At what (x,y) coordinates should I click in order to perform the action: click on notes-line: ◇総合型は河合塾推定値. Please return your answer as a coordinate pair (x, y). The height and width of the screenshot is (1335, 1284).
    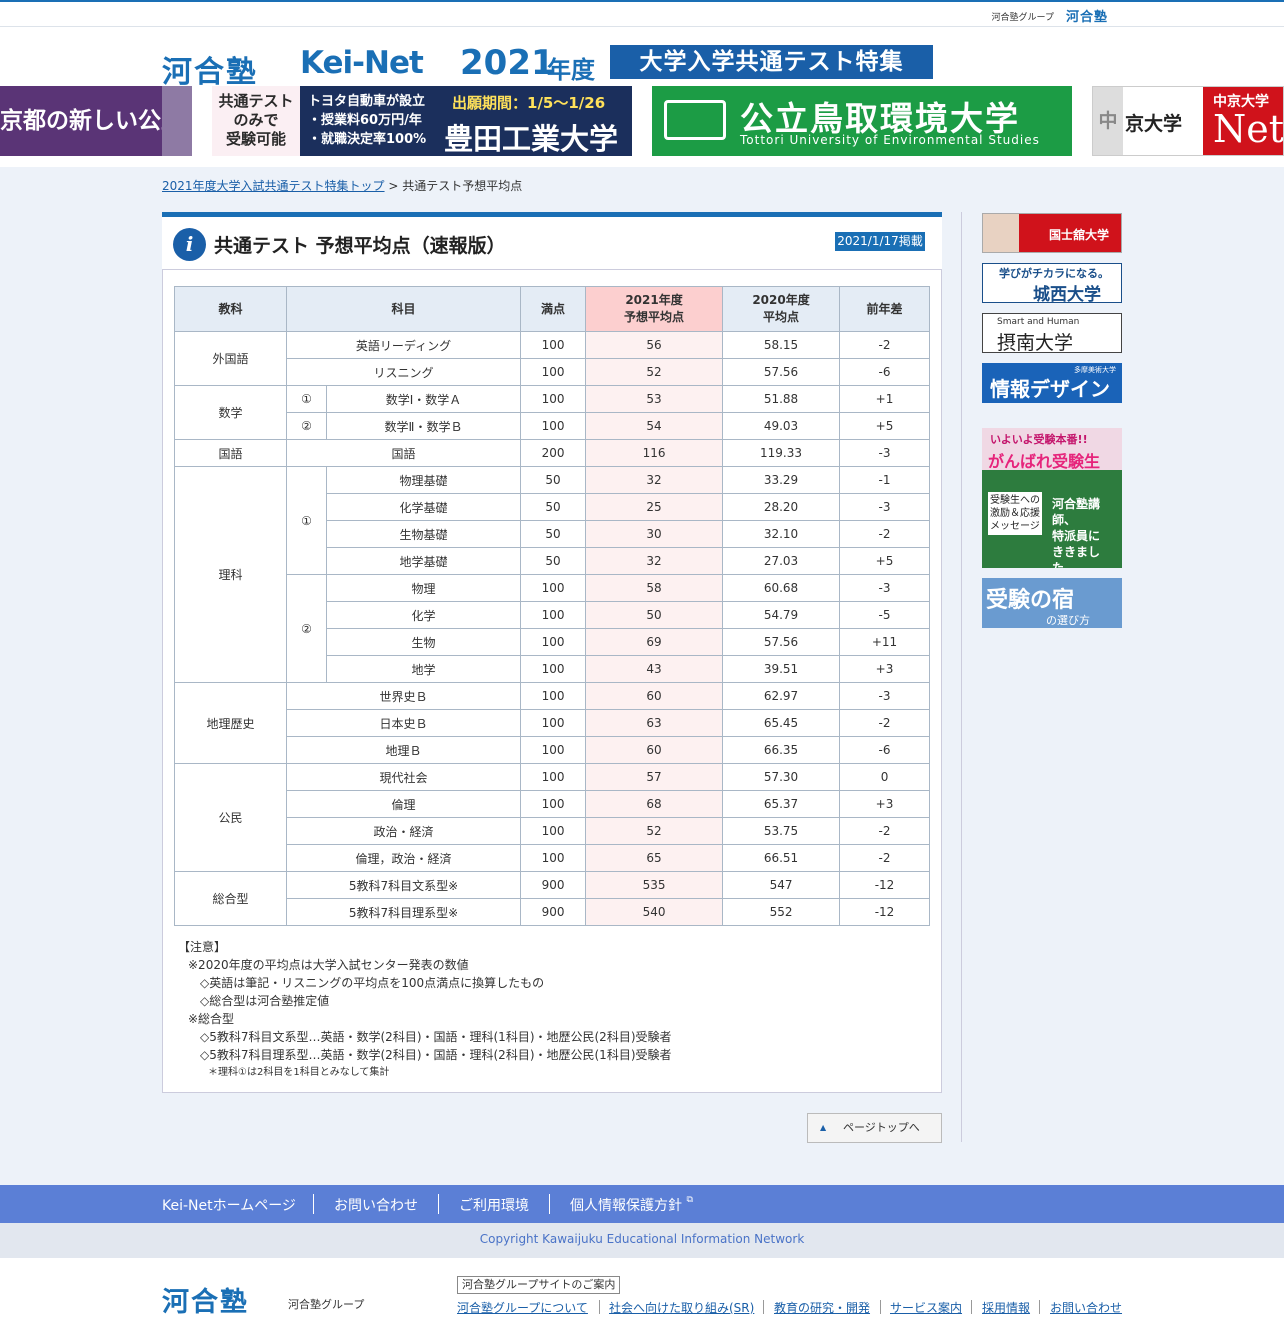
    Looking at the image, I should click on (265, 1001).